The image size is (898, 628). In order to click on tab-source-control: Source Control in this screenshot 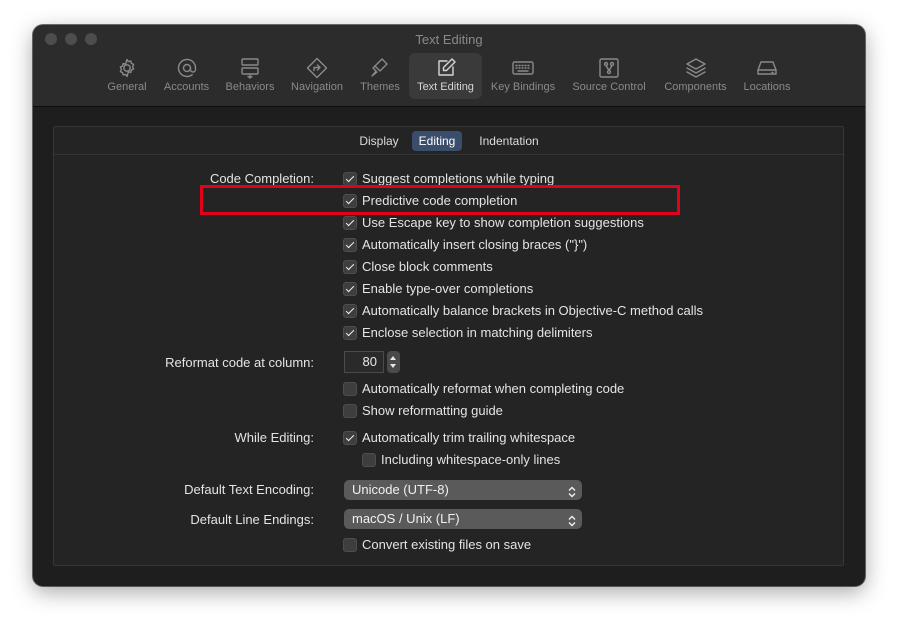, I will do `click(609, 76)`.